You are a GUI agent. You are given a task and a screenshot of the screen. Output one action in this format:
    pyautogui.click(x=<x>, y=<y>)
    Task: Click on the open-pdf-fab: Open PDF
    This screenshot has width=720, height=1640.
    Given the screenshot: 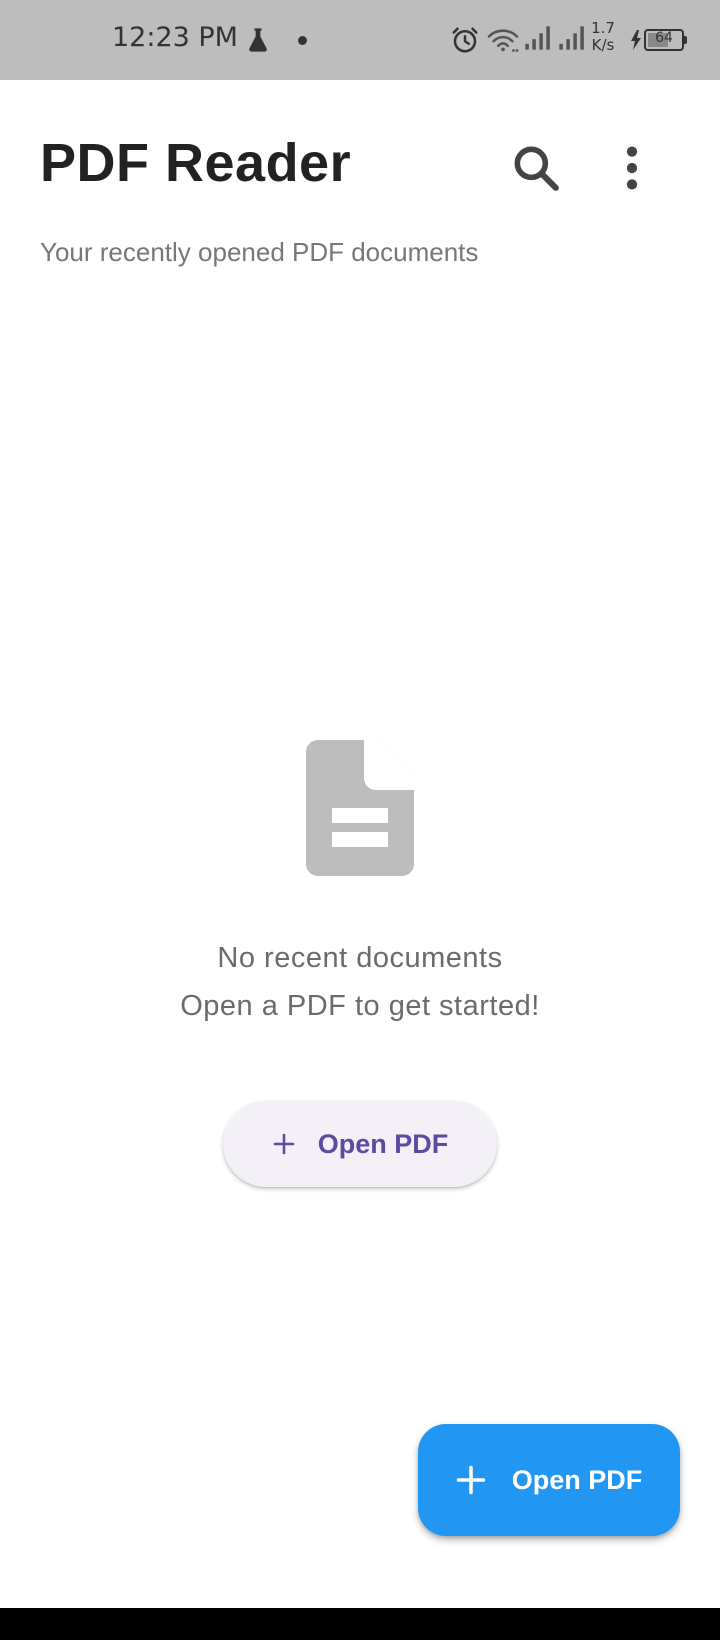 What is the action you would take?
    pyautogui.click(x=549, y=1480)
    